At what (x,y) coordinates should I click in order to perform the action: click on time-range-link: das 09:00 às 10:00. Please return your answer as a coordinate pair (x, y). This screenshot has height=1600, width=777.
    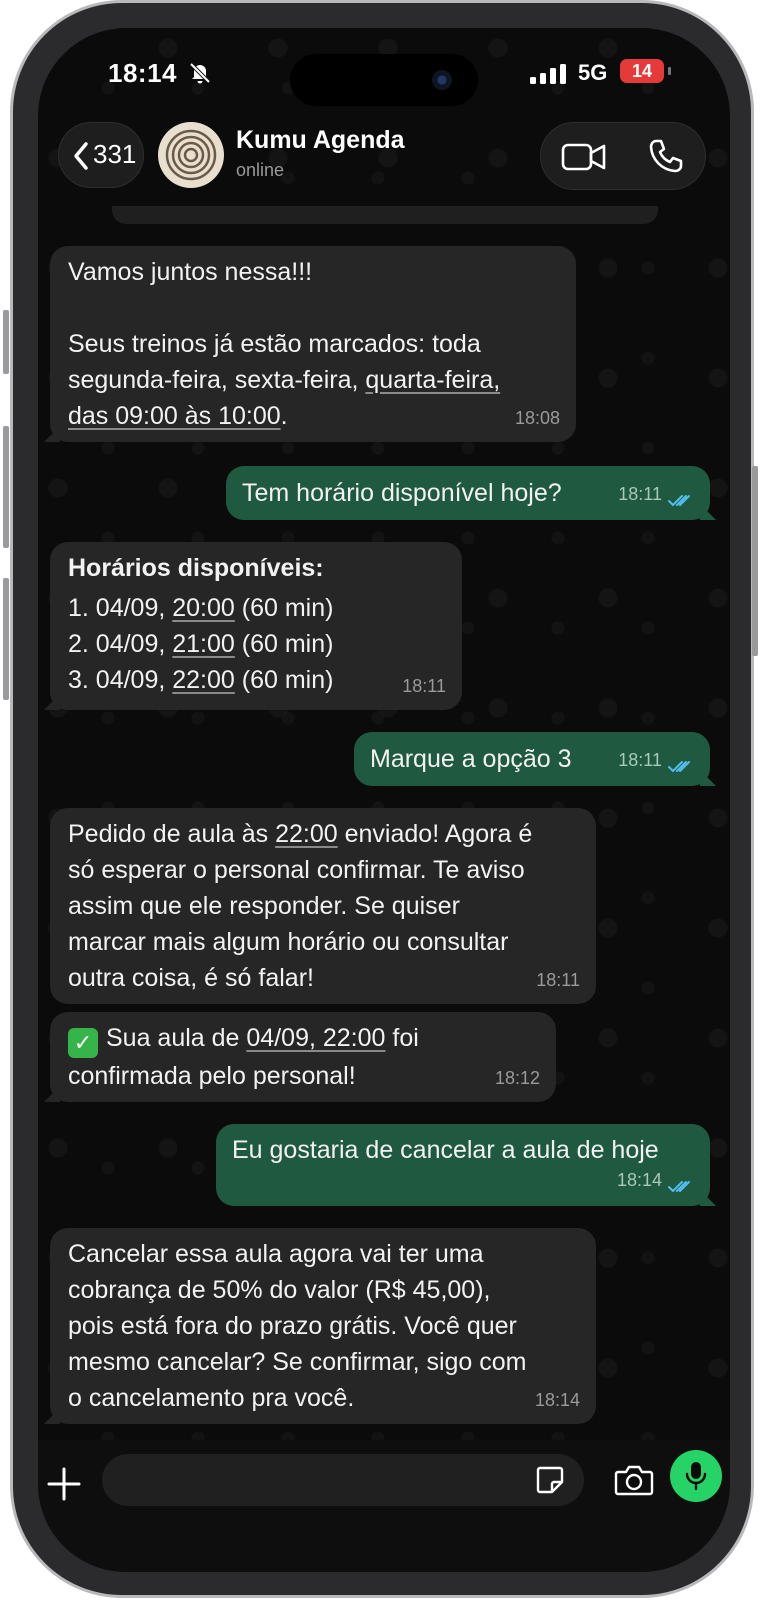
    Looking at the image, I should click on (174, 416).